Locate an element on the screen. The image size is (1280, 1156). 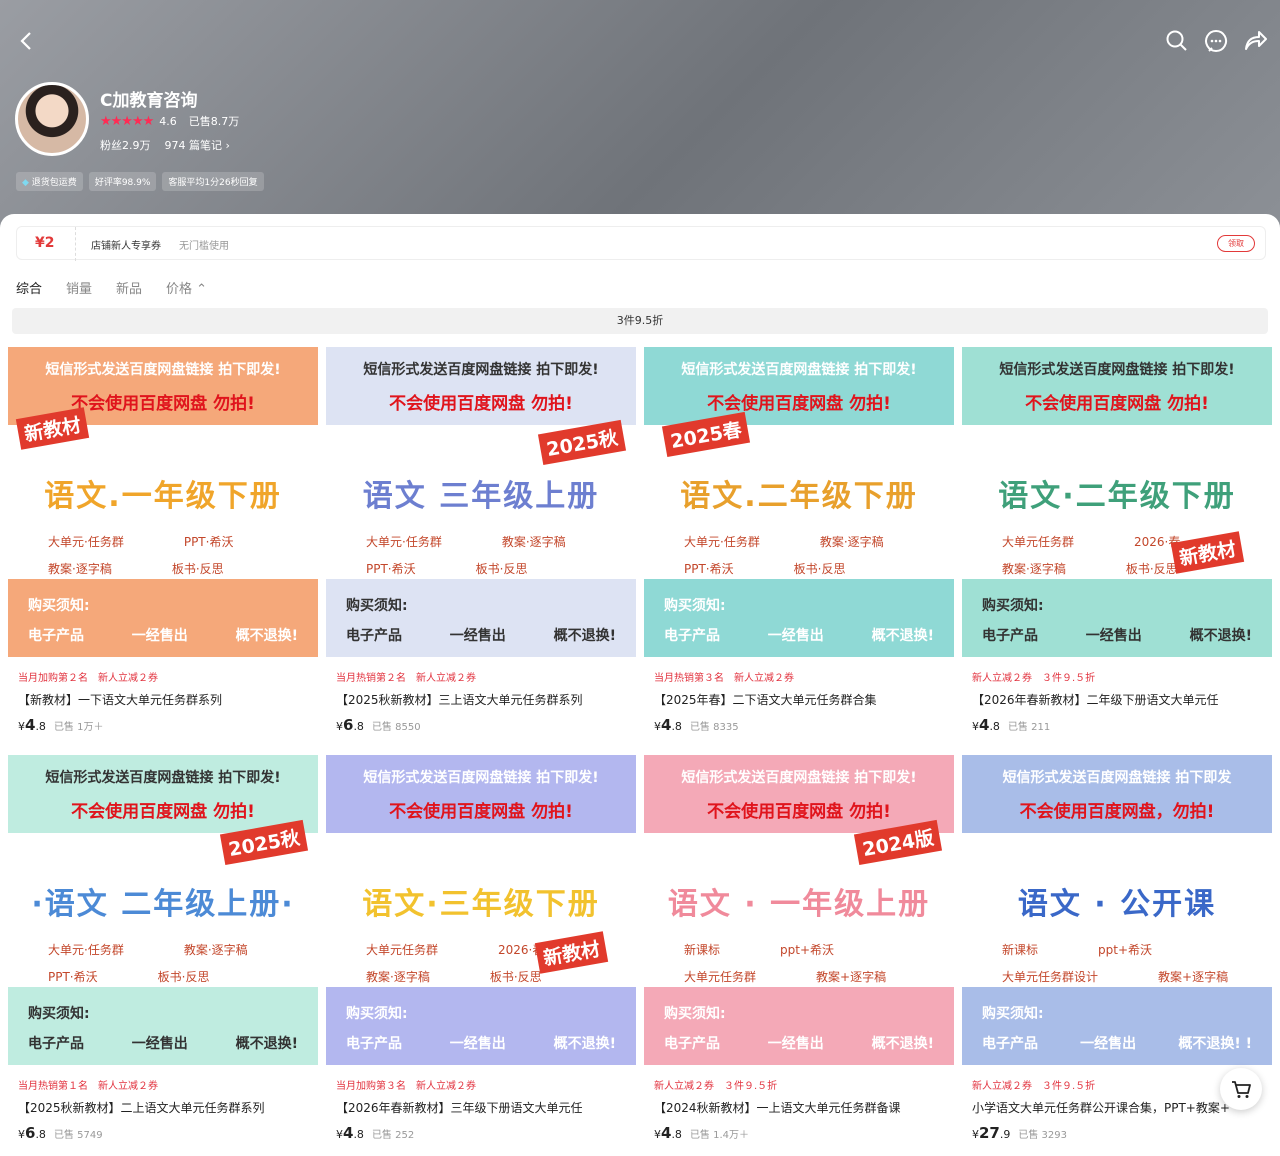
coupon-amount: ¥2 is located at coordinates (45, 243).